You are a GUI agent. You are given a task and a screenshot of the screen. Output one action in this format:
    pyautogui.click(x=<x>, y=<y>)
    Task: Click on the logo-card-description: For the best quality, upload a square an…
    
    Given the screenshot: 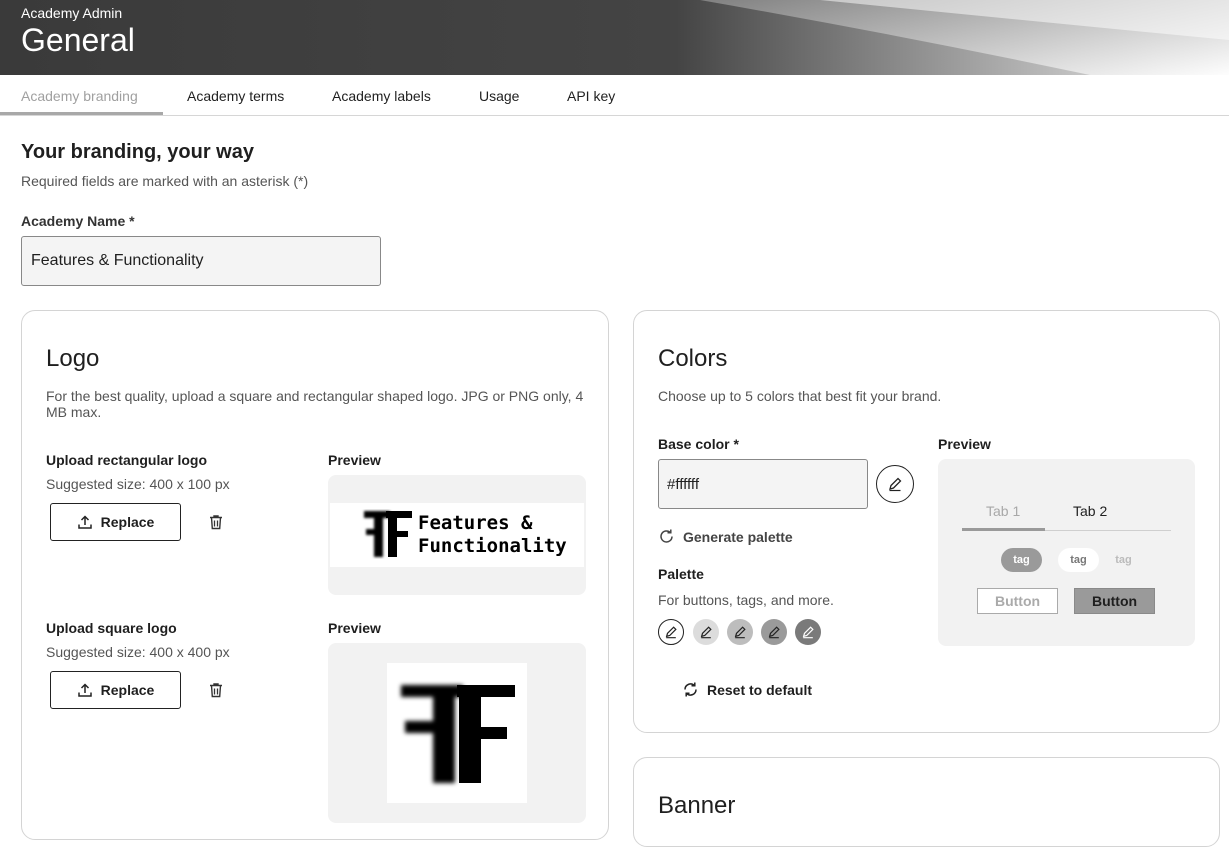 What is the action you would take?
    pyautogui.click(x=315, y=404)
    